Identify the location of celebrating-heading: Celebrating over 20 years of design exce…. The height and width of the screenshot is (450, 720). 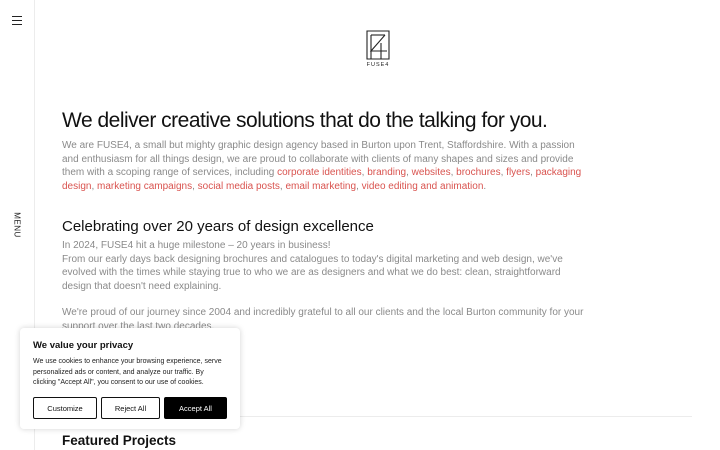
(218, 226).